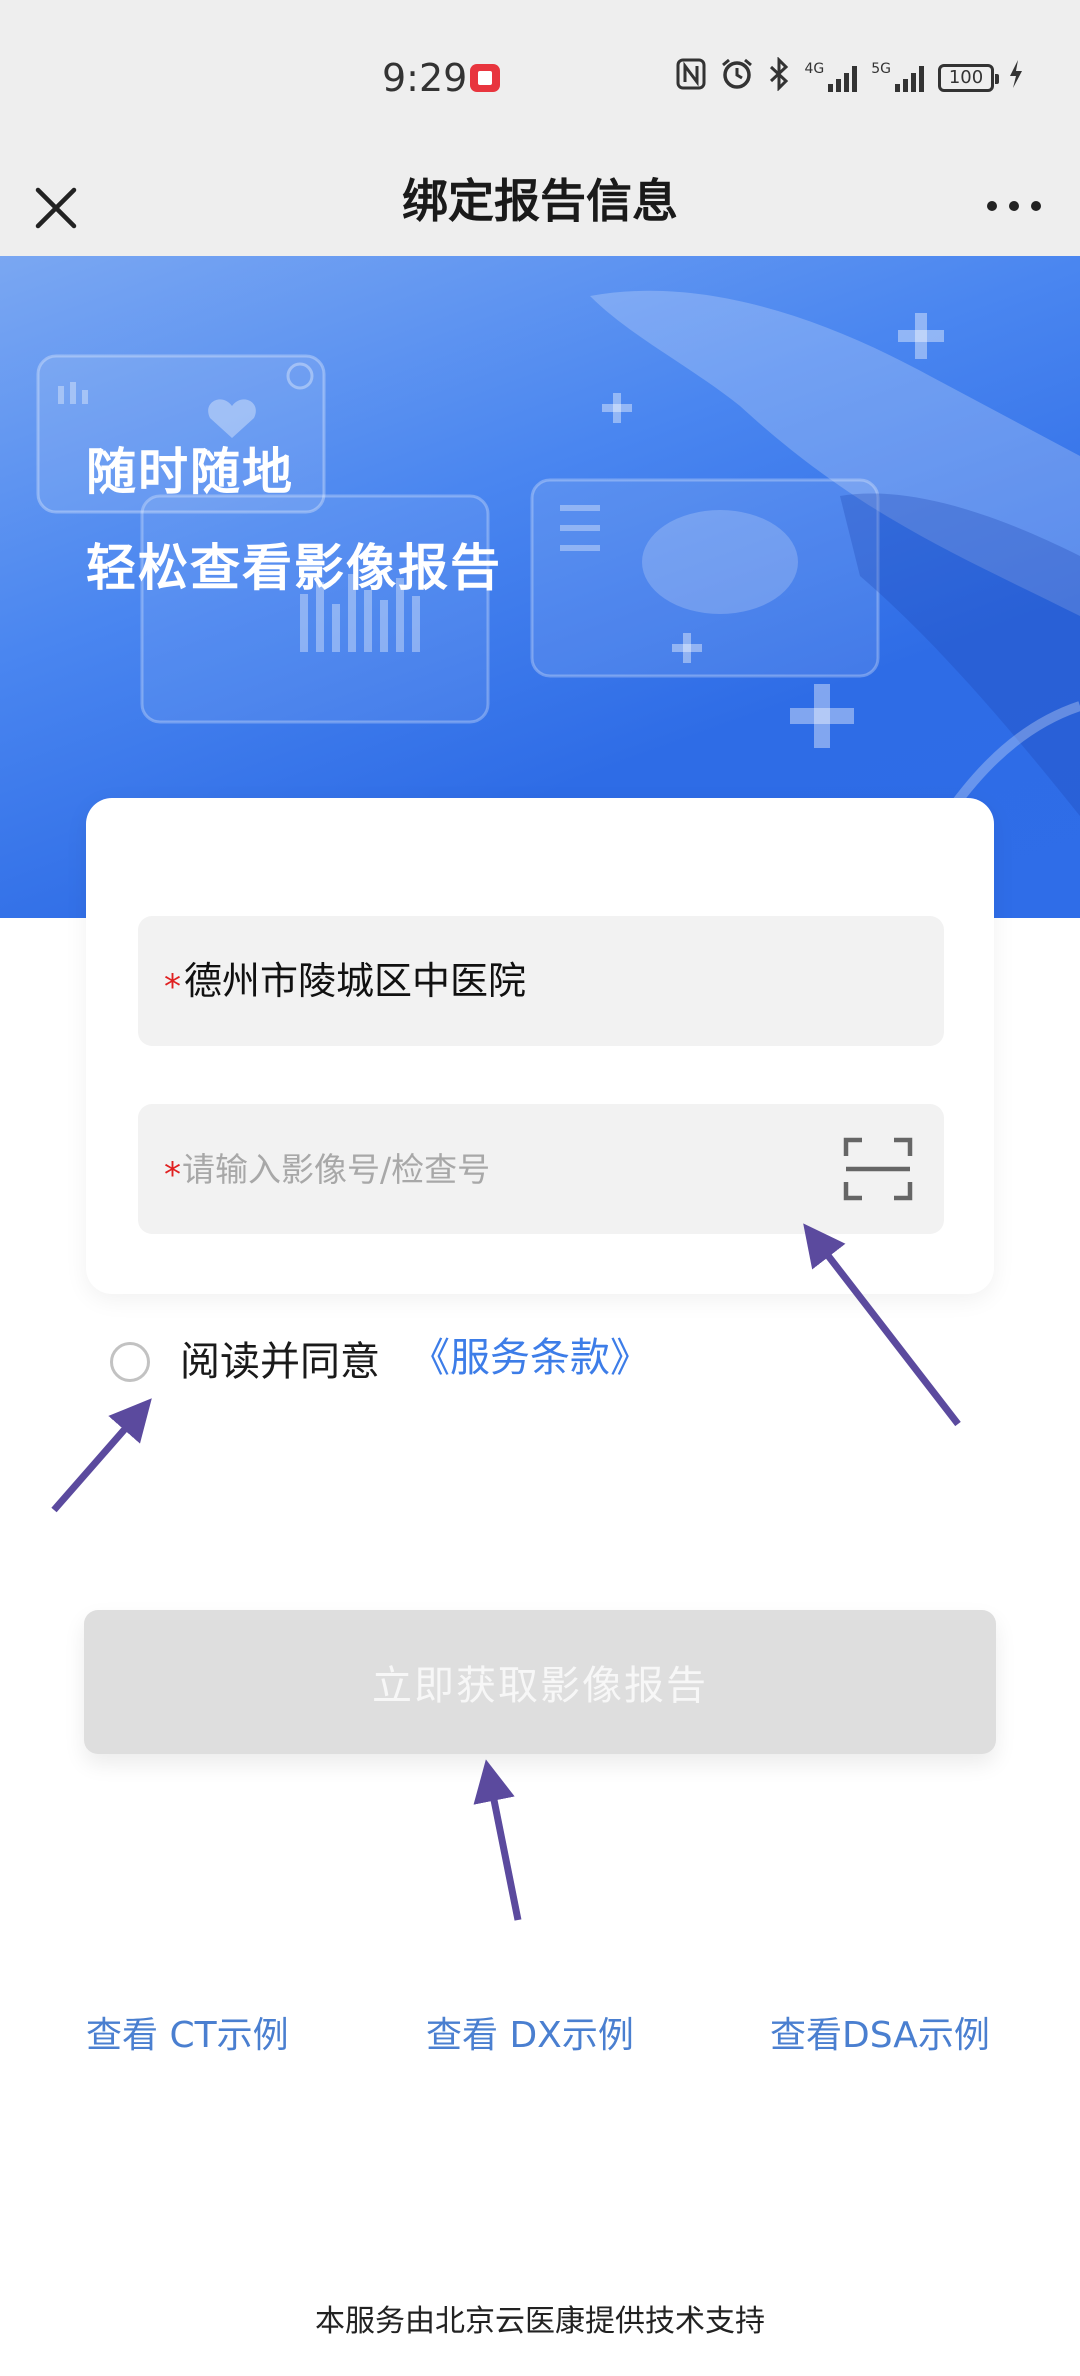  Describe the element at coordinates (101, 1455) in the screenshot. I see `arrow-to-agreement-radio` at that location.